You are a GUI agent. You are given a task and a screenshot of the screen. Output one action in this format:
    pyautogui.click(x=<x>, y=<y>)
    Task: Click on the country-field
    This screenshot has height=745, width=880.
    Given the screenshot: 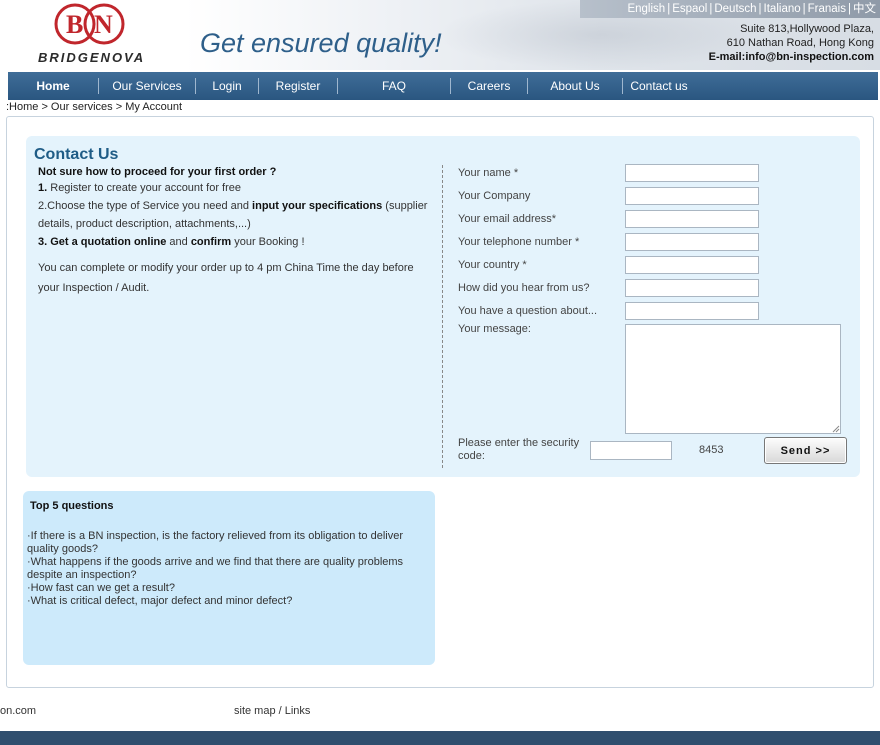 What is the action you would take?
    pyautogui.click(x=692, y=265)
    